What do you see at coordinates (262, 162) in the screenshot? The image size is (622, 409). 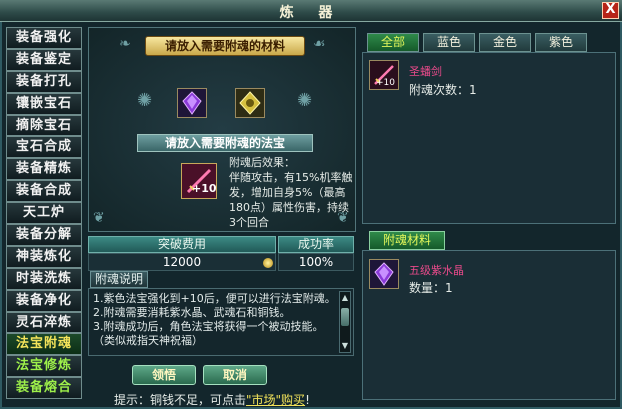 I see `effect-title: 附魂后效果：` at bounding box center [262, 162].